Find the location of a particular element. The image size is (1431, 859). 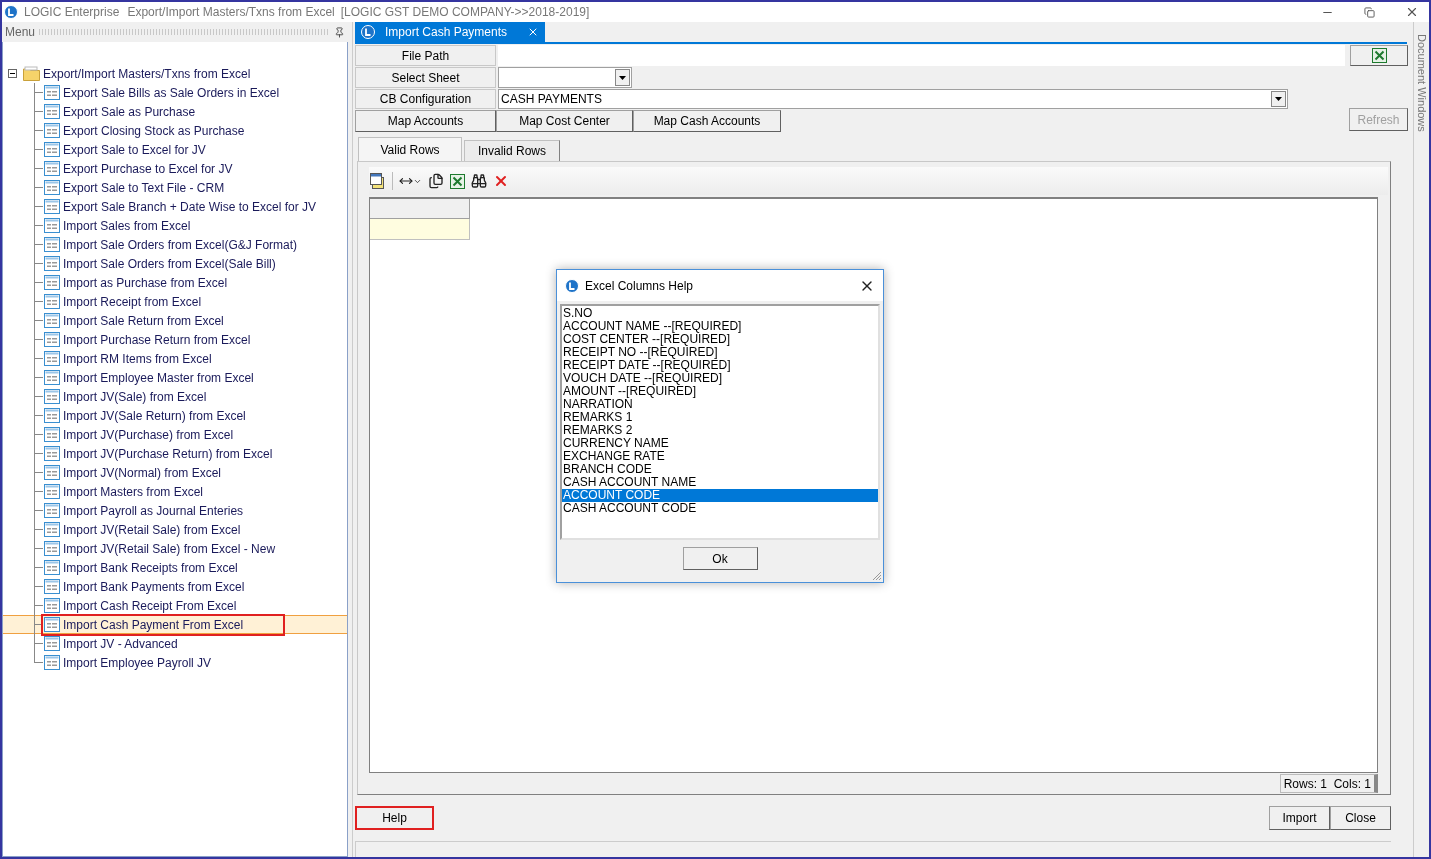

map-button: Map Accounts is located at coordinates (425, 121).